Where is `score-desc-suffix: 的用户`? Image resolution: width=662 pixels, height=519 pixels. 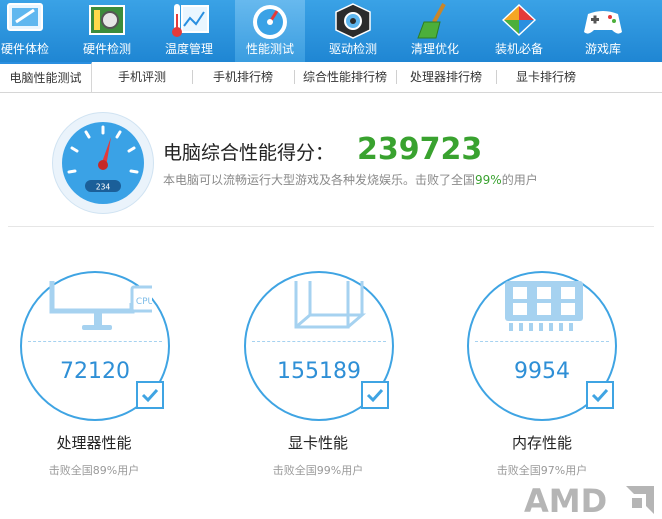
score-desc-suffix: 的用户 is located at coordinates (519, 180).